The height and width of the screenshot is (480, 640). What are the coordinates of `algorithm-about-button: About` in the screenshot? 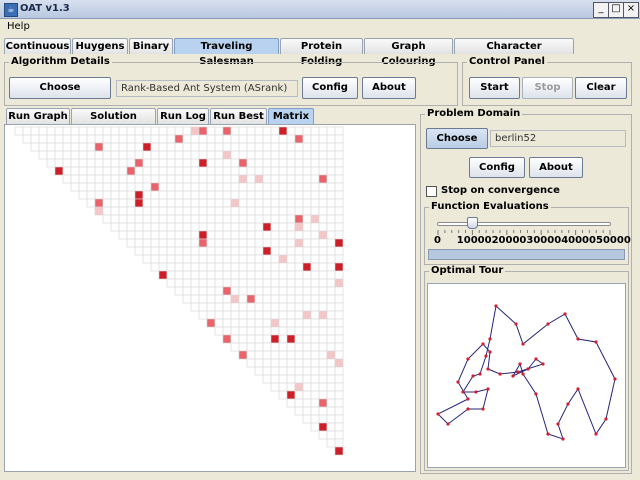 It's located at (389, 88).